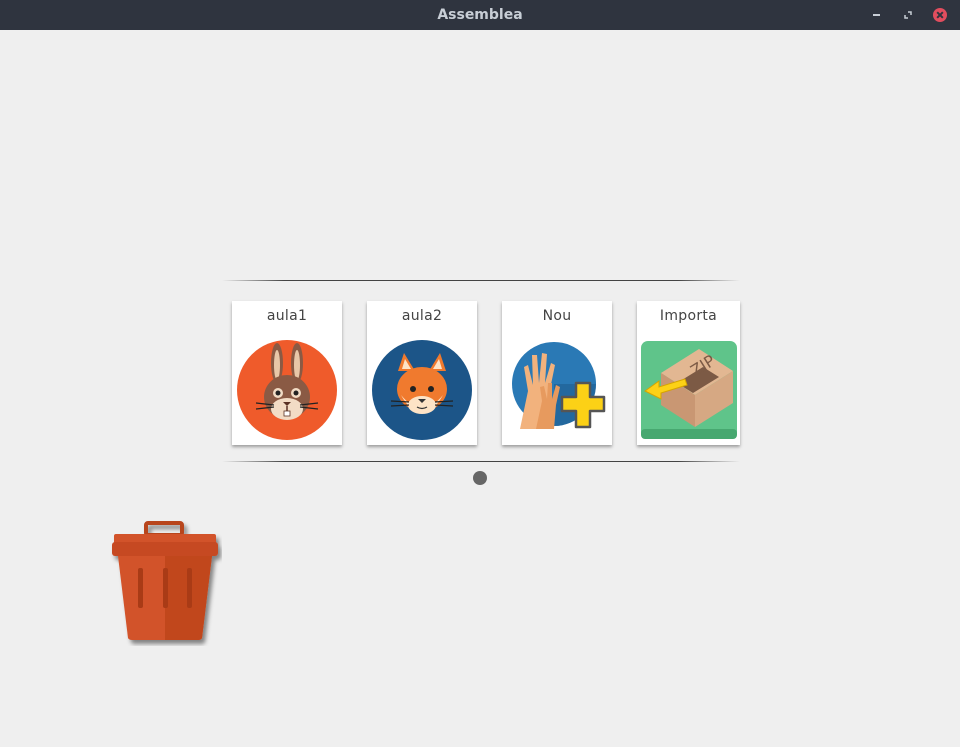  Describe the element at coordinates (422, 316) in the screenshot. I see `card-label: aula2` at that location.